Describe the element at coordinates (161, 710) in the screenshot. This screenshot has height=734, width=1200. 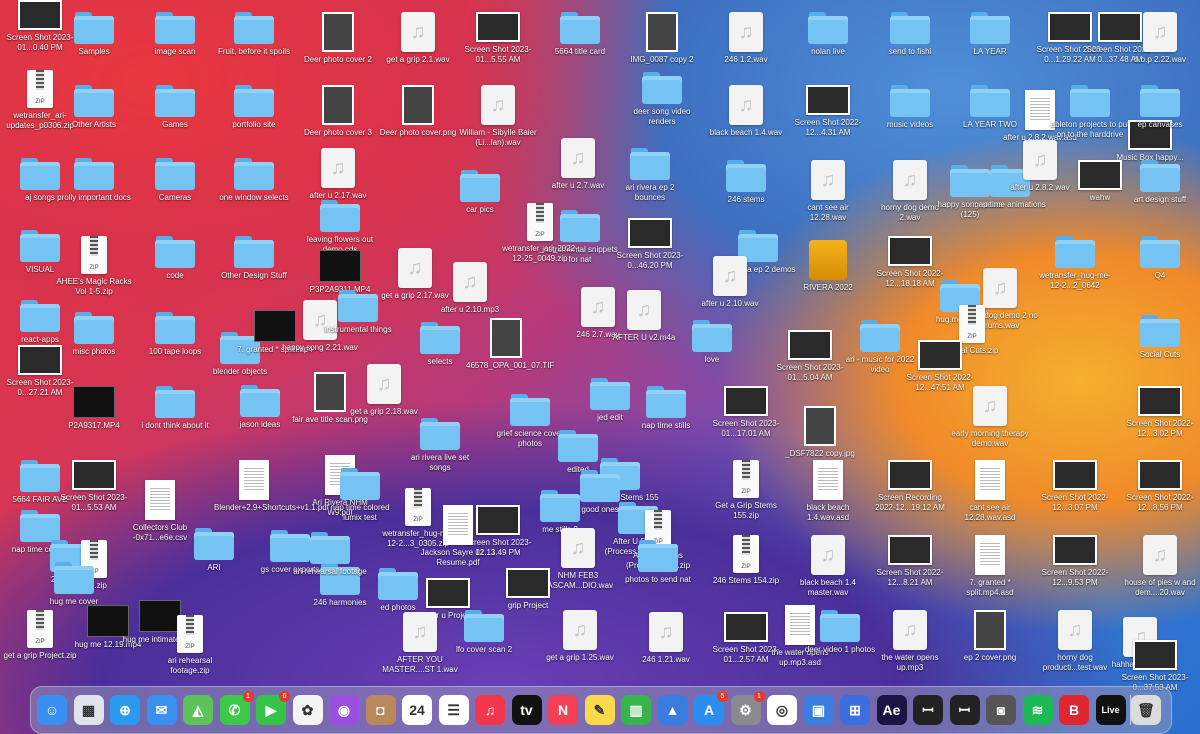
I see `mail-icon: ✉` at that location.